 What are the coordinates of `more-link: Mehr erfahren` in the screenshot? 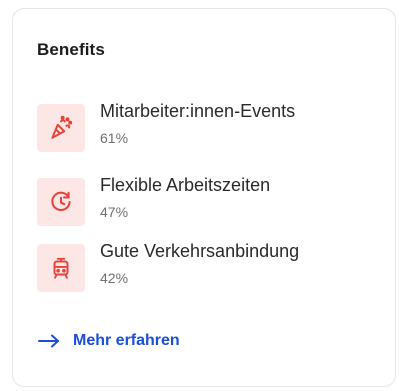 It's located at (109, 341).